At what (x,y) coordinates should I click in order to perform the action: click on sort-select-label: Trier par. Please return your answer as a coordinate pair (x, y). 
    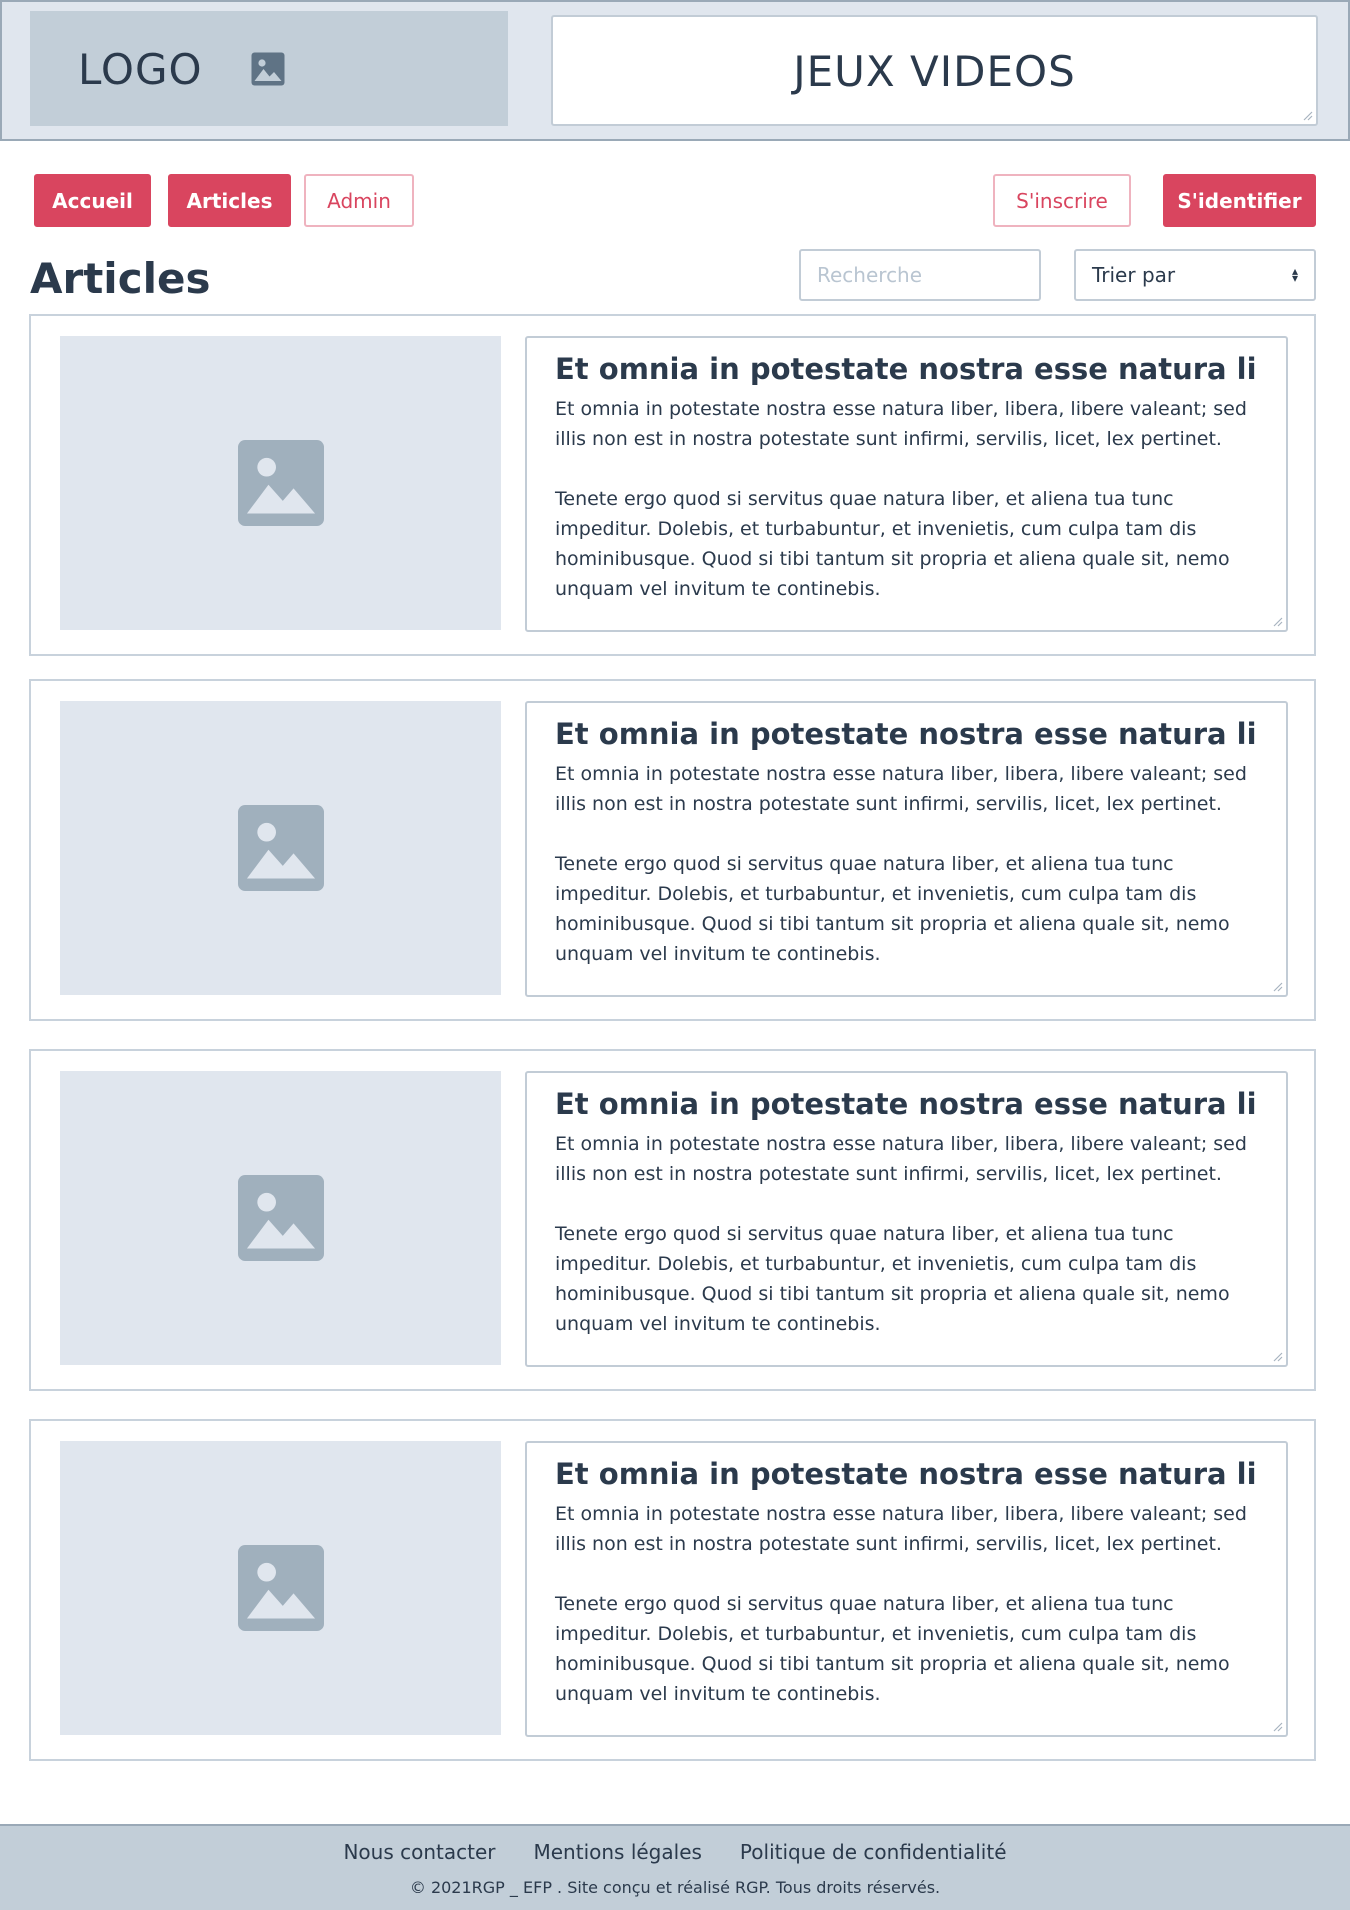
    Looking at the image, I should click on (1134, 275).